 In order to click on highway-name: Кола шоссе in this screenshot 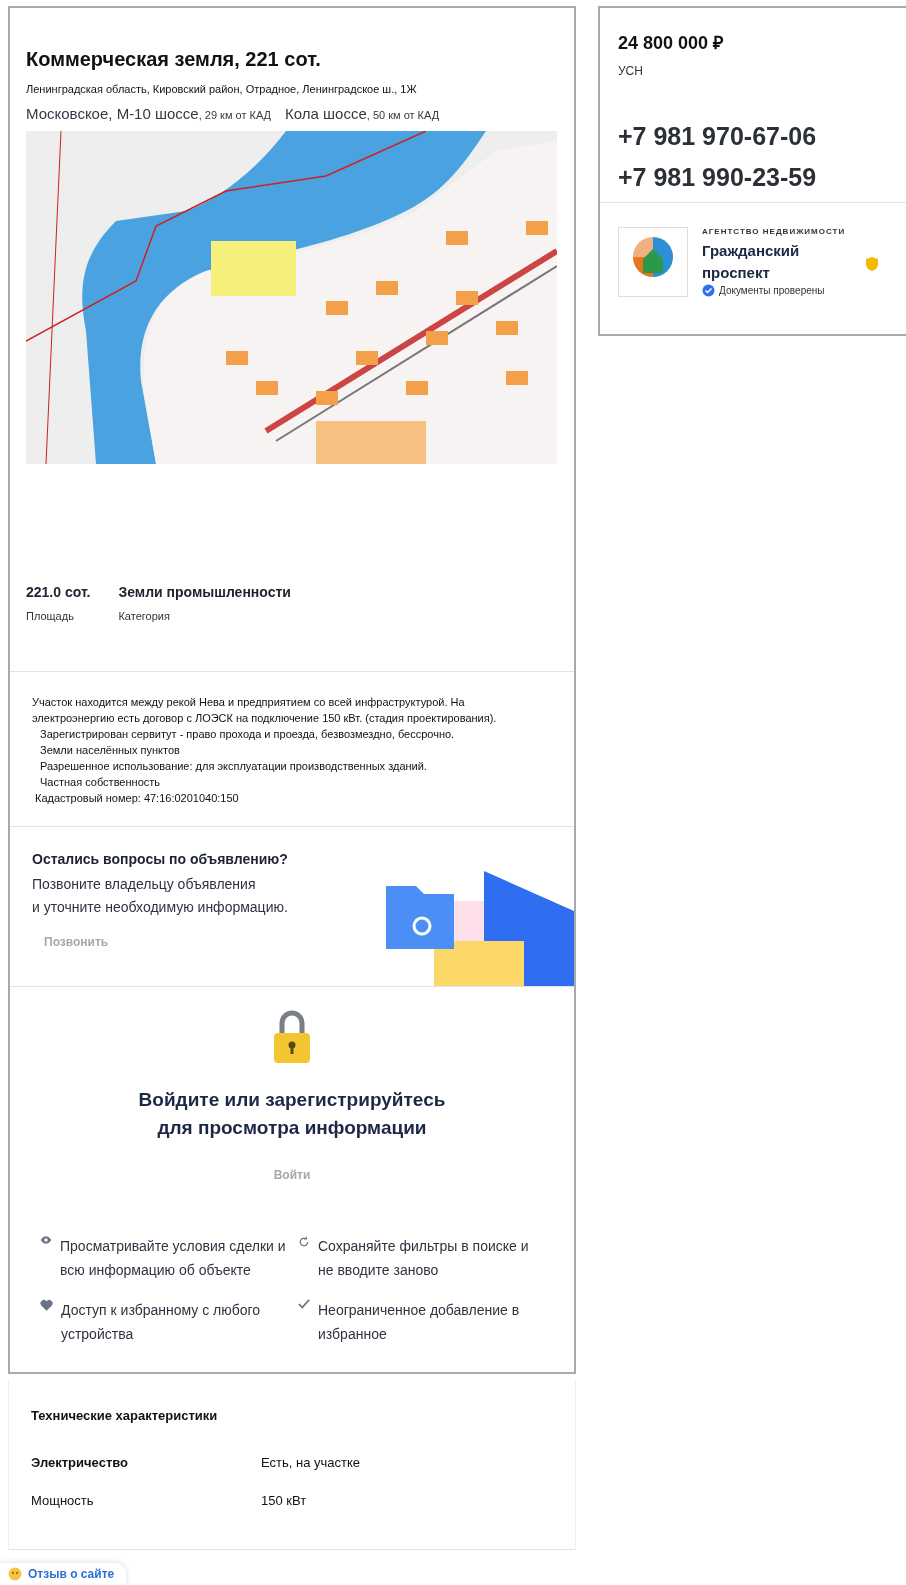, I will do `click(326, 113)`.